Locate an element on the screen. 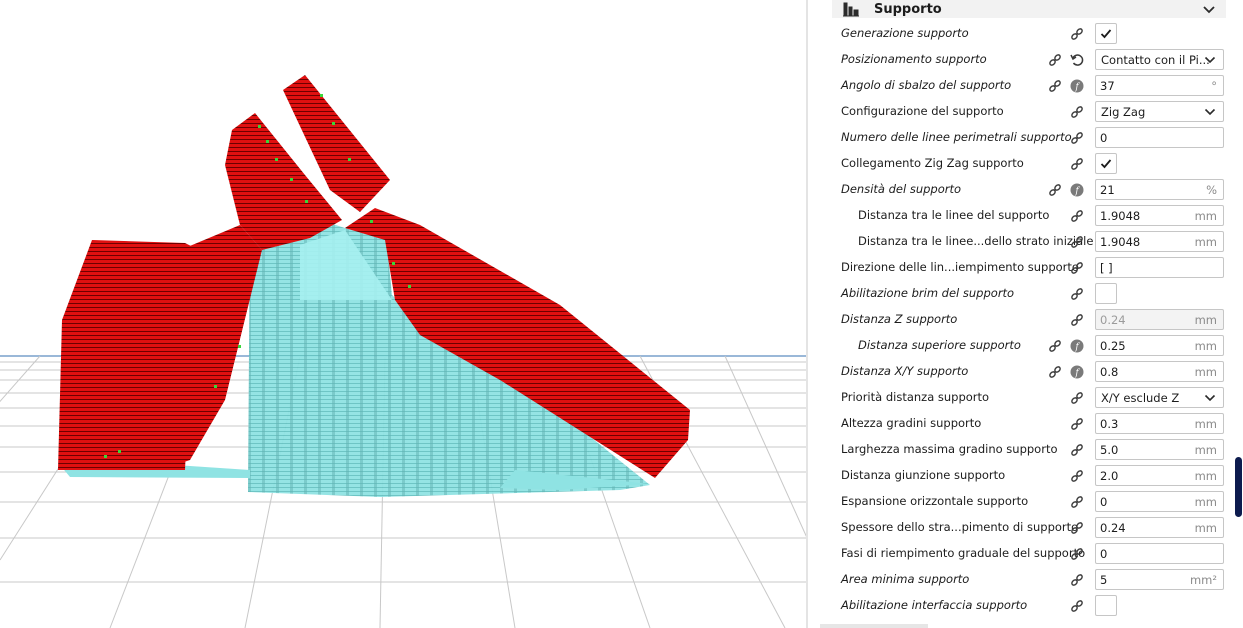 The height and width of the screenshot is (628, 1243). setting-label: Collegamento Zig Zag supporto is located at coordinates (932, 163).